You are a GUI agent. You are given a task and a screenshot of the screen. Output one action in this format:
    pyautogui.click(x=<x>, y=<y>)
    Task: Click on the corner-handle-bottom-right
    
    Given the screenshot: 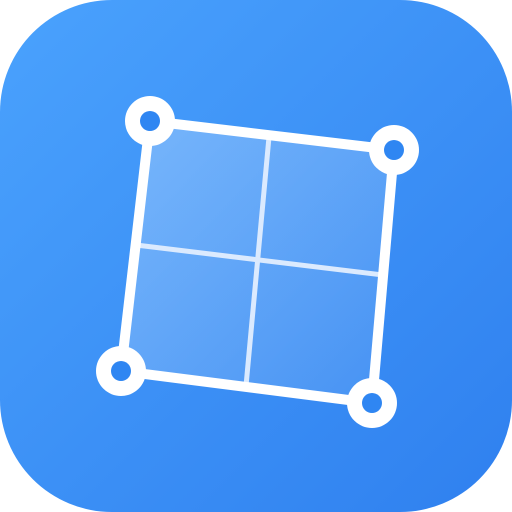 What is the action you would take?
    pyautogui.click(x=372, y=403)
    